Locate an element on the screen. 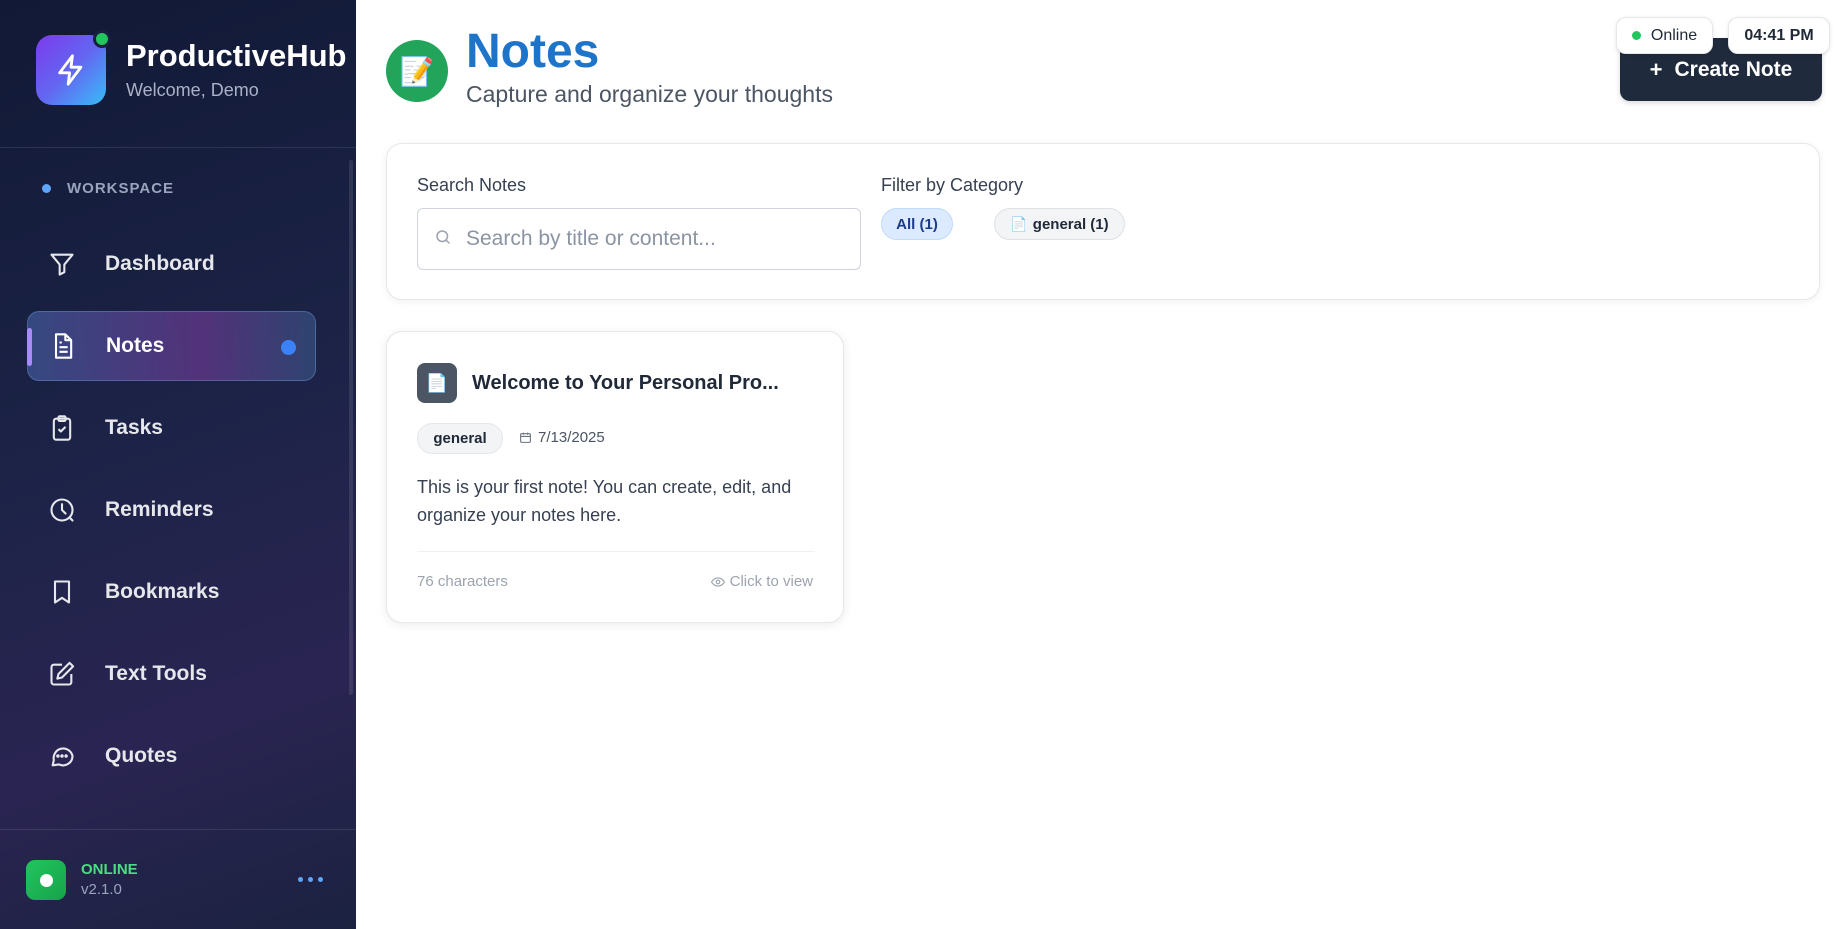 This screenshot has width=1841, height=929. online-status-pill: Online is located at coordinates (1664, 35).